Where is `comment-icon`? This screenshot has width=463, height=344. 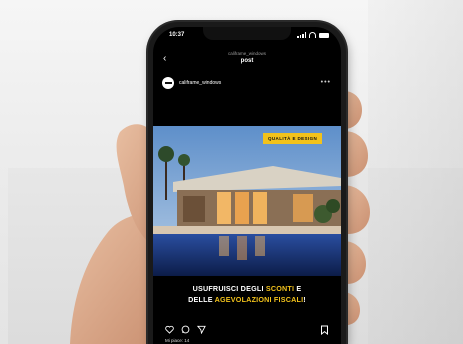 comment-icon is located at coordinates (185, 329).